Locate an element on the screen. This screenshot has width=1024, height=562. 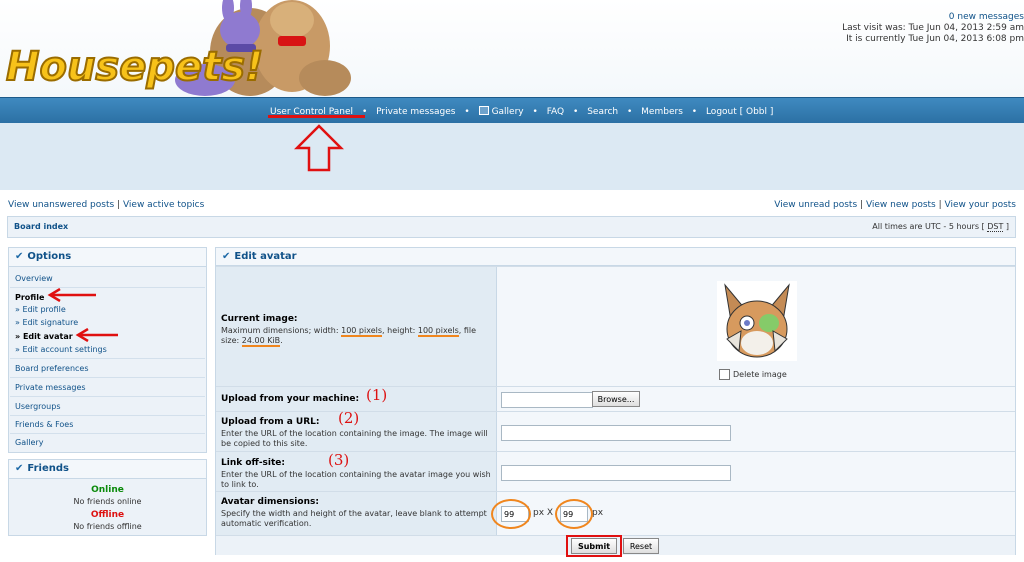
link-offsite-cell is located at coordinates (756, 471).